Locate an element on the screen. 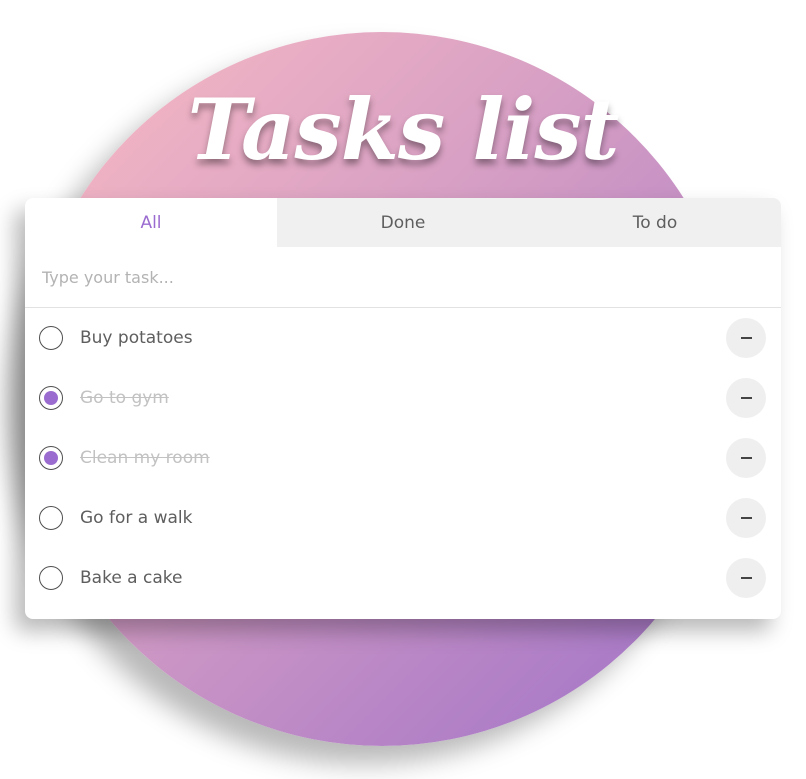  tab-to-do: To do is located at coordinates (655, 222).